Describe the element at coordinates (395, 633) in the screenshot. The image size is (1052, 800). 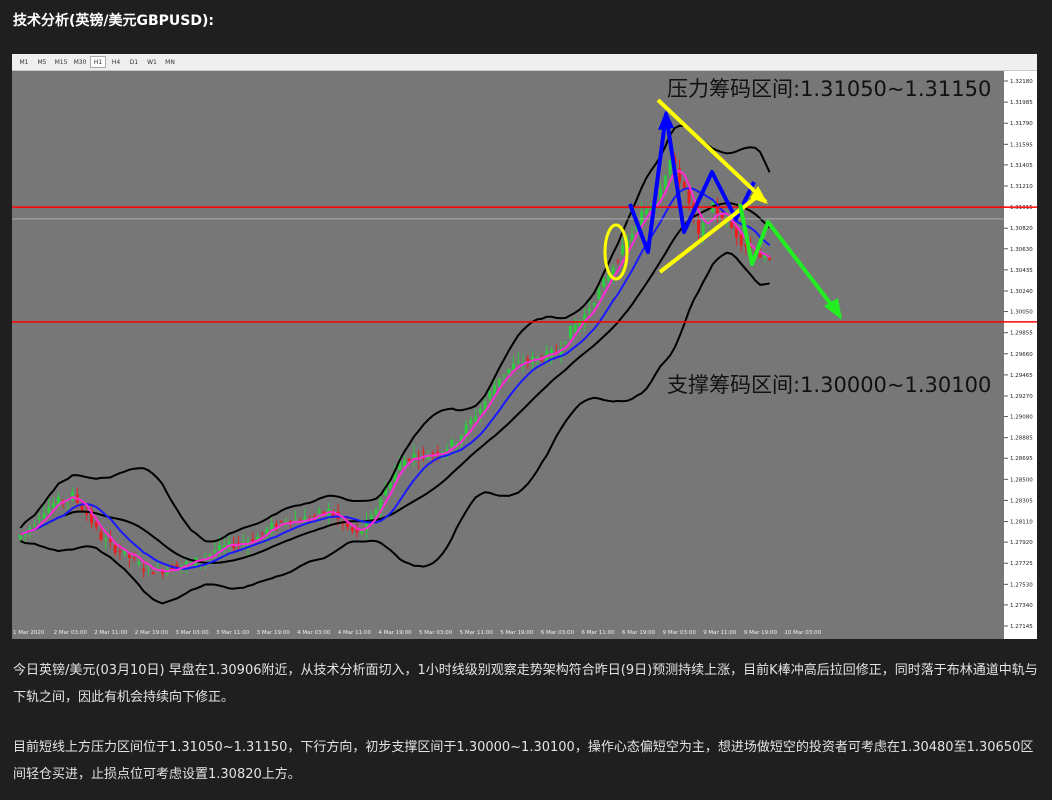
I see `time-tick-label: 4 Mar 19:00` at that location.